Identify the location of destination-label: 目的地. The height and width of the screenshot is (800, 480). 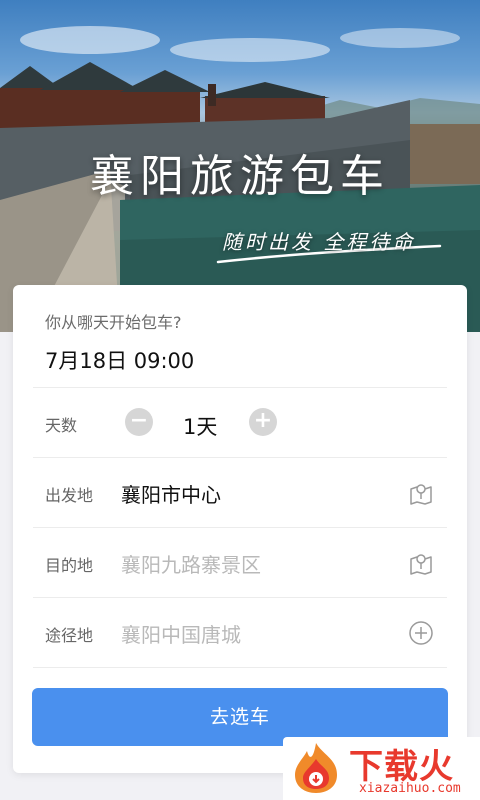
(69, 565).